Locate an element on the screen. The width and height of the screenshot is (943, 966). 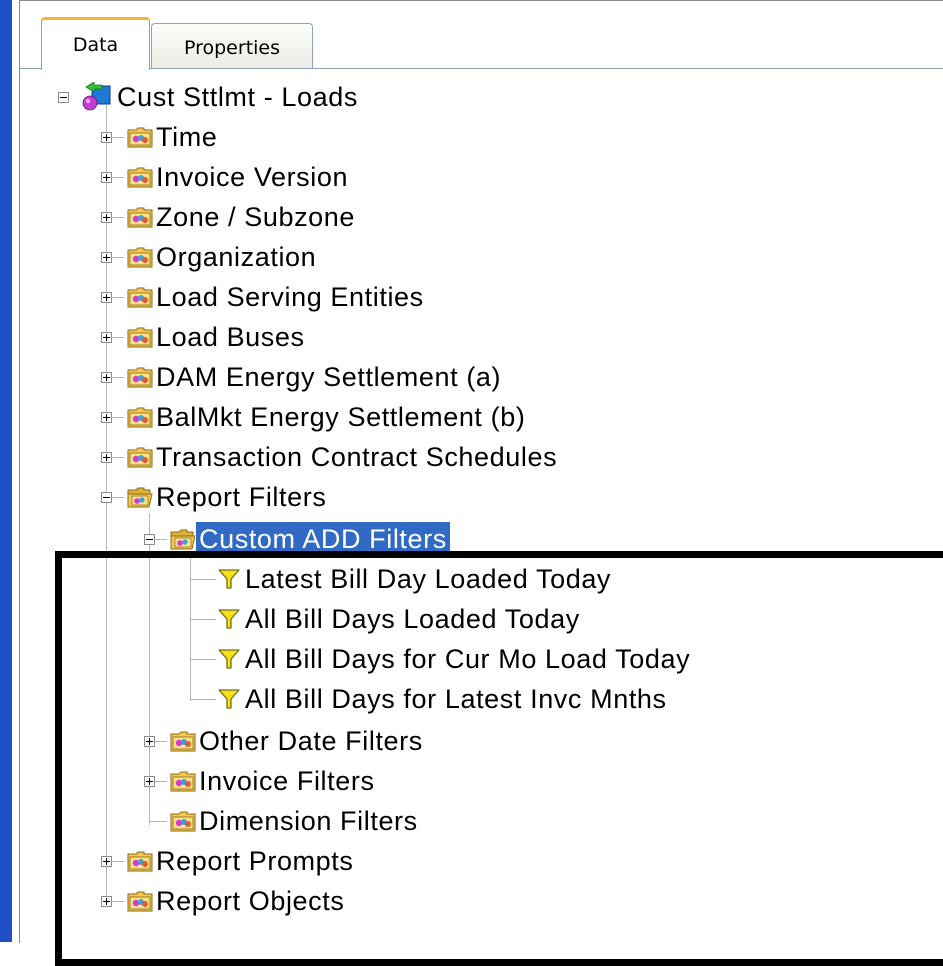
tree-item-balmkt-energy-settlement: BalMkt Energy Settlement (b) is located at coordinates (327, 417).